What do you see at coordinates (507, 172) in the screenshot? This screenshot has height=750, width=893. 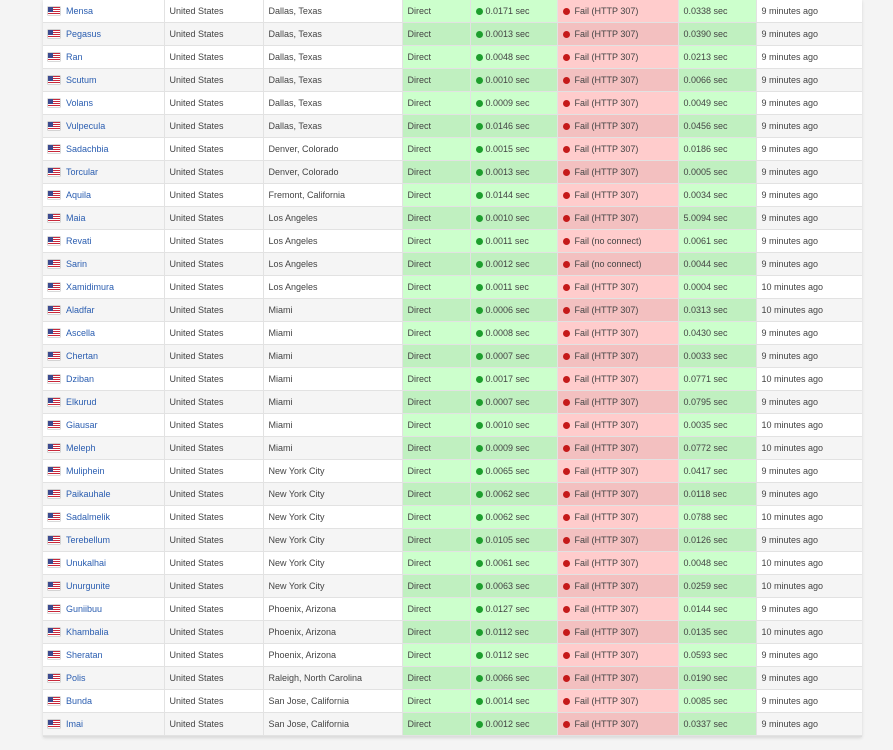 I see `ping-value: 0.0013 sec` at bounding box center [507, 172].